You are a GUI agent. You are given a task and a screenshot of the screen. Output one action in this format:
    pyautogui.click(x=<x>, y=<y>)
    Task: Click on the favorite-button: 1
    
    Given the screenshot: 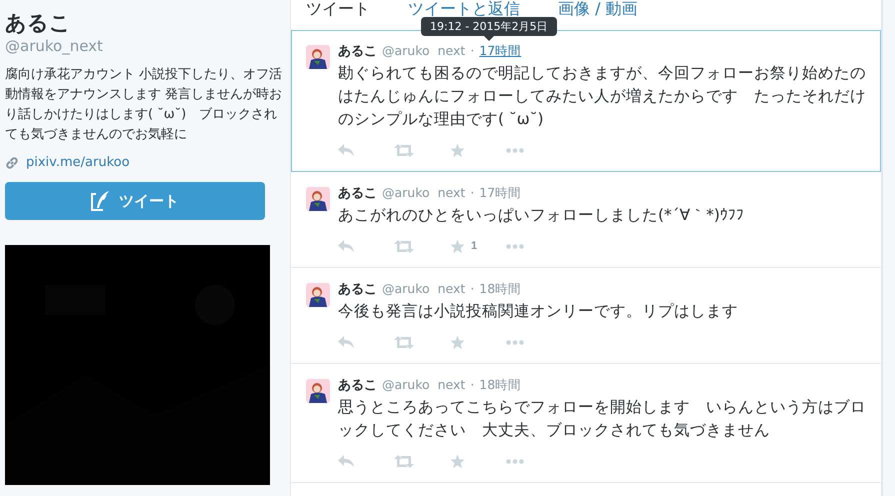 What is the action you would take?
    pyautogui.click(x=478, y=246)
    